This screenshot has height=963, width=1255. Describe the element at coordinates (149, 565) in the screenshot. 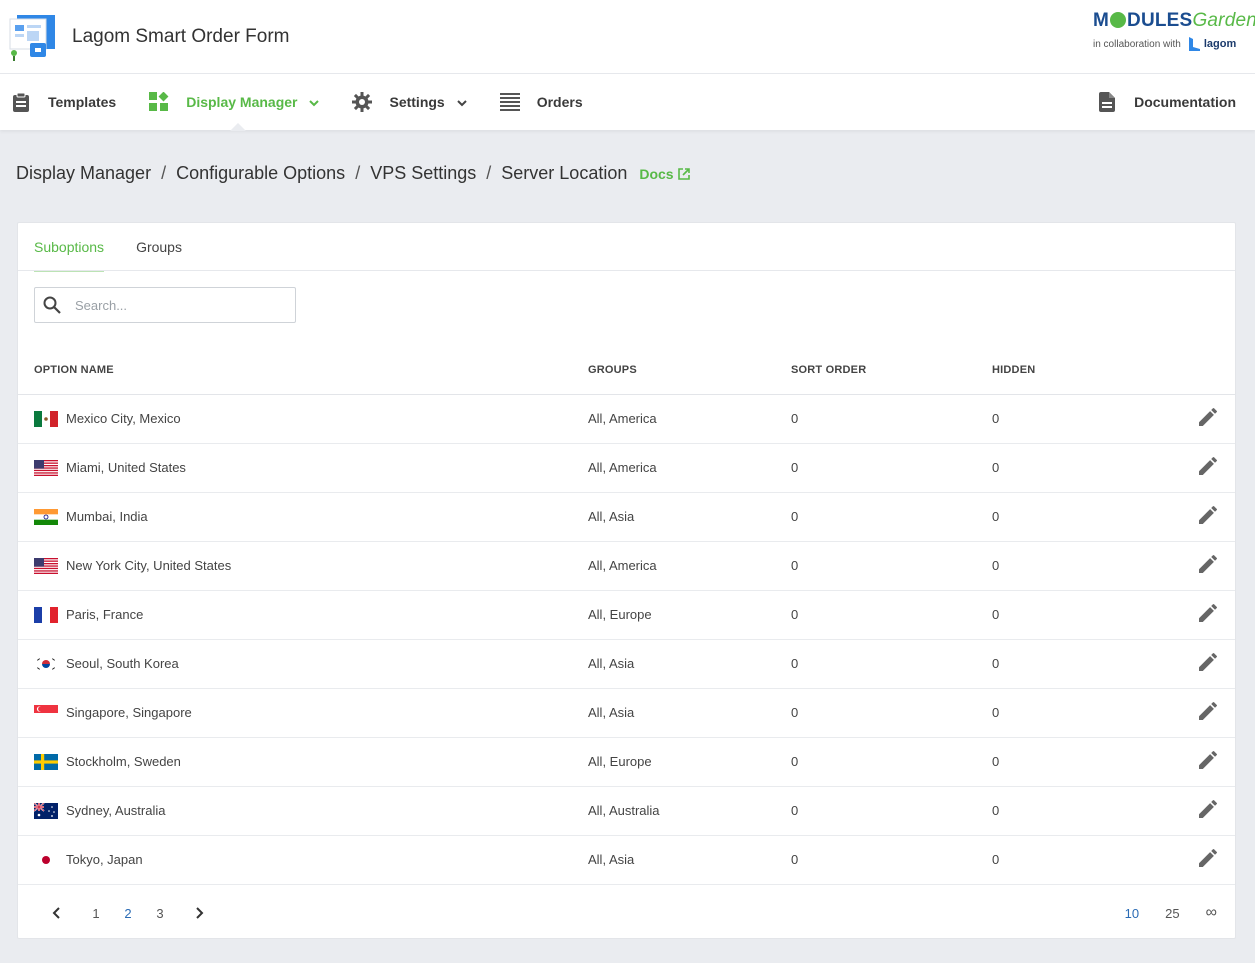

I see `option-name: New York City, United States` at that location.